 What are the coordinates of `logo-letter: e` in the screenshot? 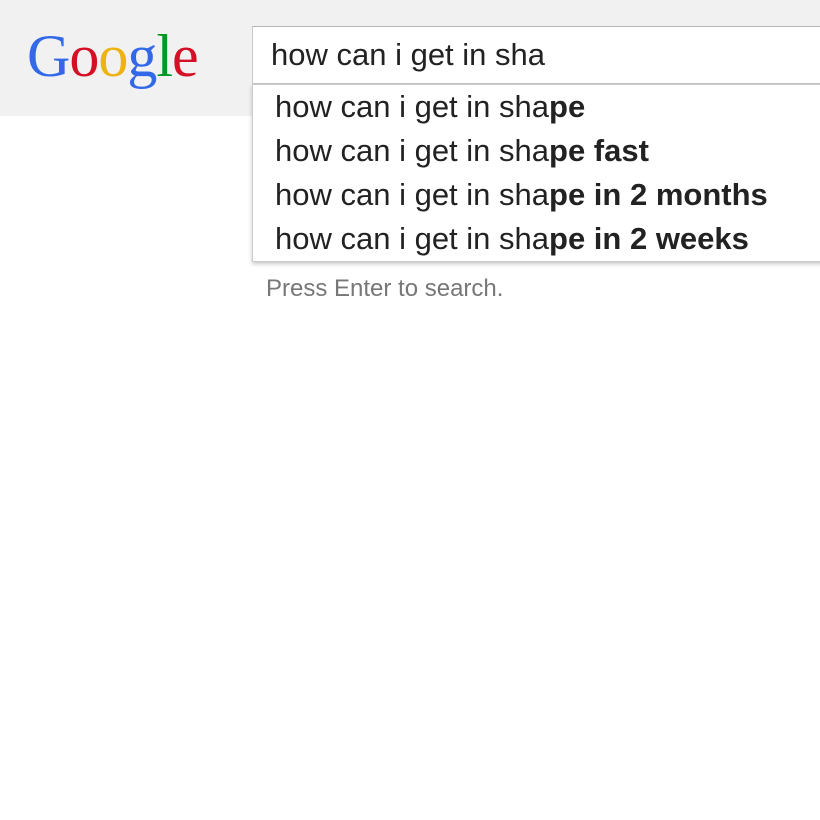 It's located at (185, 56).